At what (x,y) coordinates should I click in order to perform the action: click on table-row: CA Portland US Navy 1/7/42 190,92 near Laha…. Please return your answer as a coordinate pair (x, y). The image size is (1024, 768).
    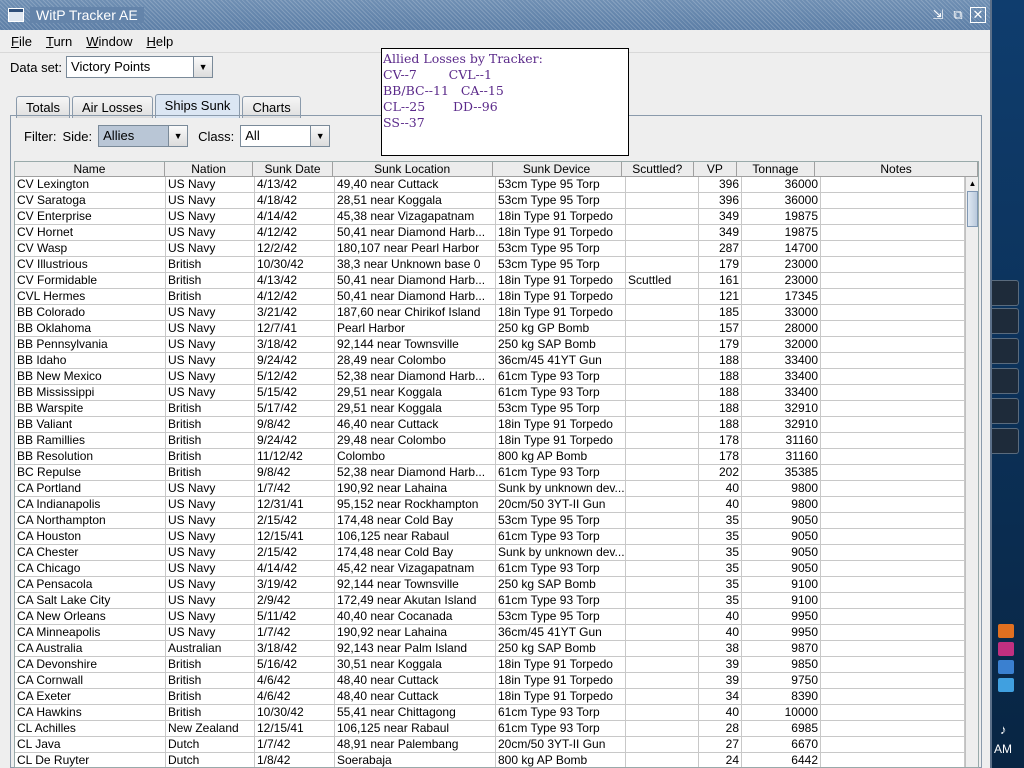
    Looking at the image, I should click on (490, 489).